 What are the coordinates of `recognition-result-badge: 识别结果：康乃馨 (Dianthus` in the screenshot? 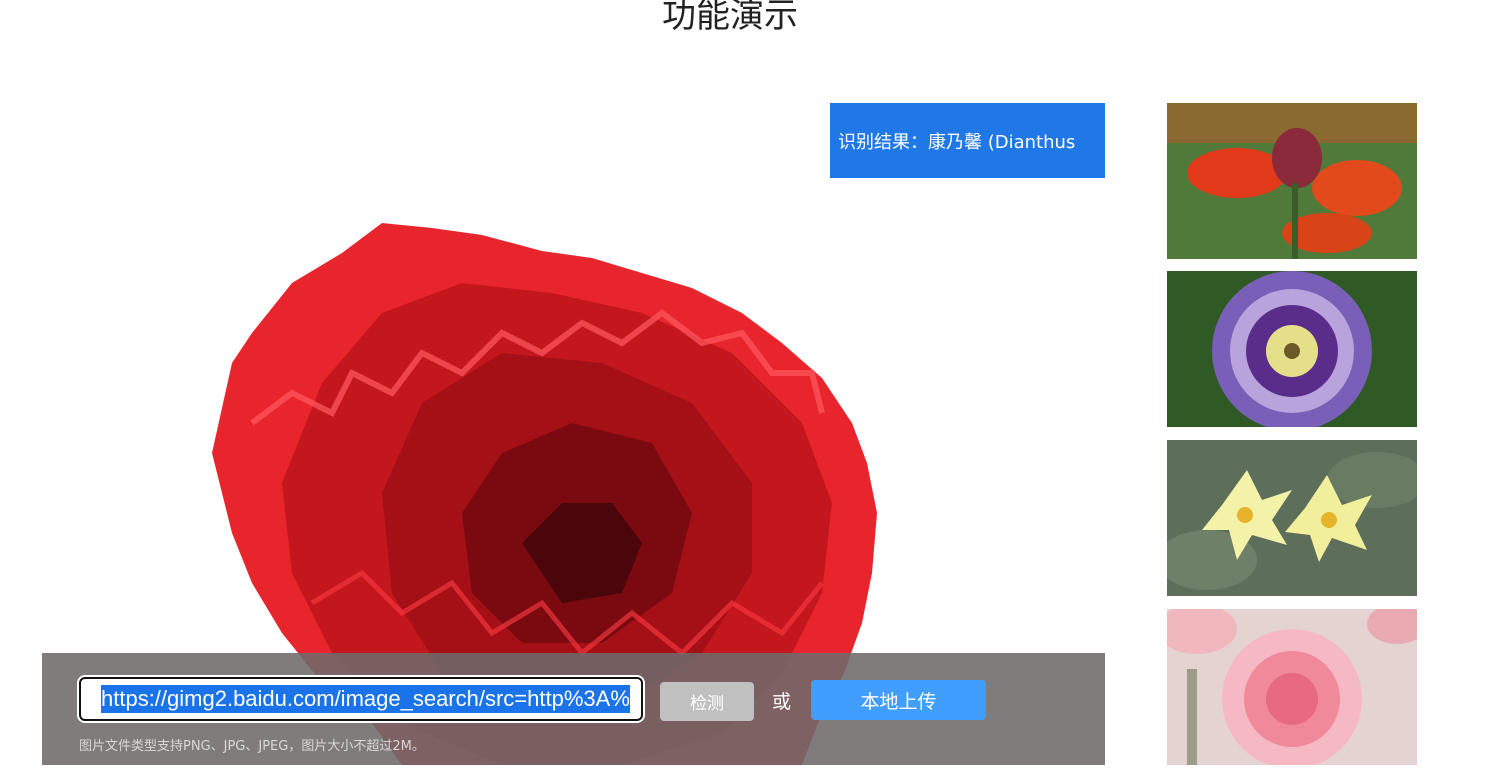 It's located at (967, 140).